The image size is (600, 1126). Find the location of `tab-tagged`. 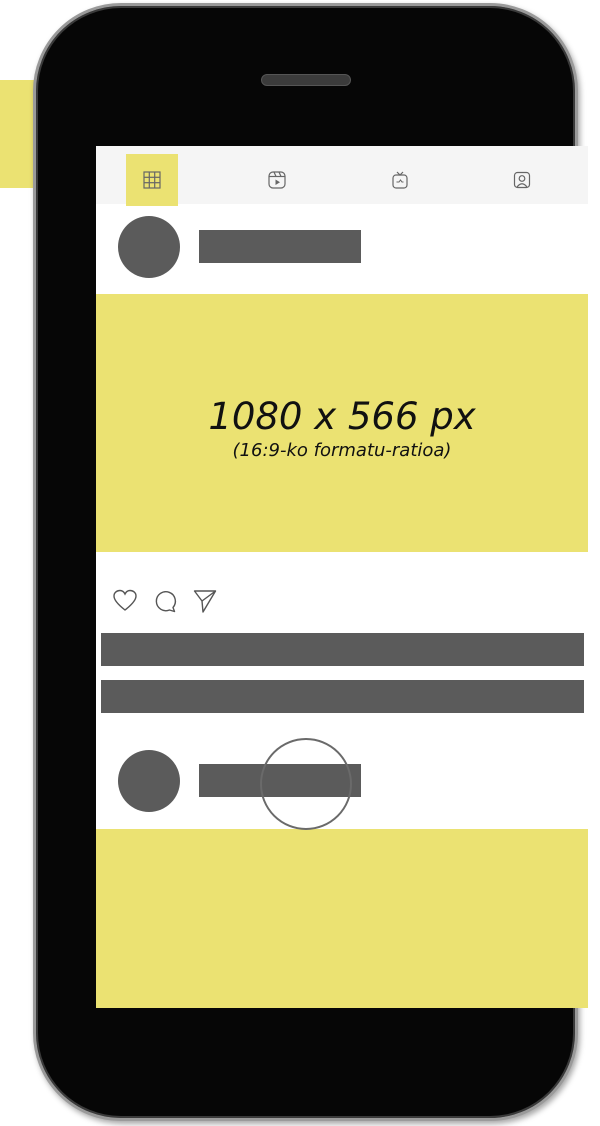

tab-tagged is located at coordinates (522, 180).